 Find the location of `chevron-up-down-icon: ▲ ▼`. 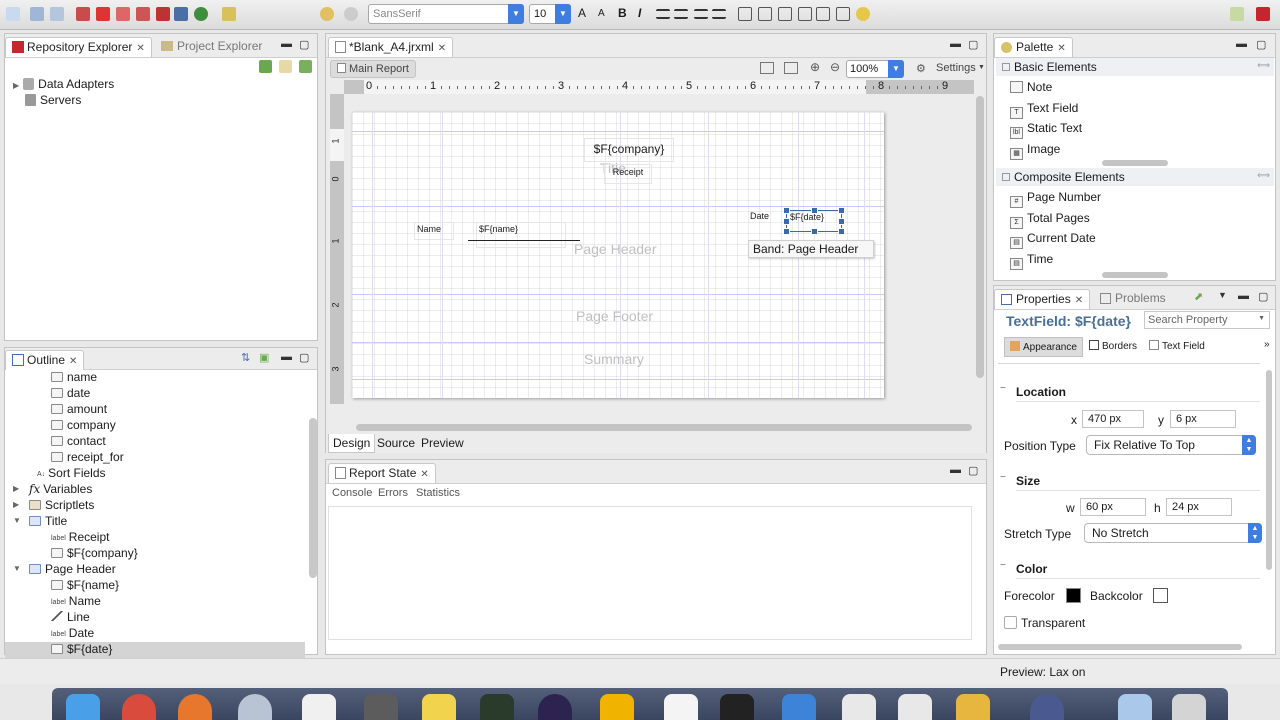

chevron-up-down-icon: ▲ ▼ is located at coordinates (1249, 445).